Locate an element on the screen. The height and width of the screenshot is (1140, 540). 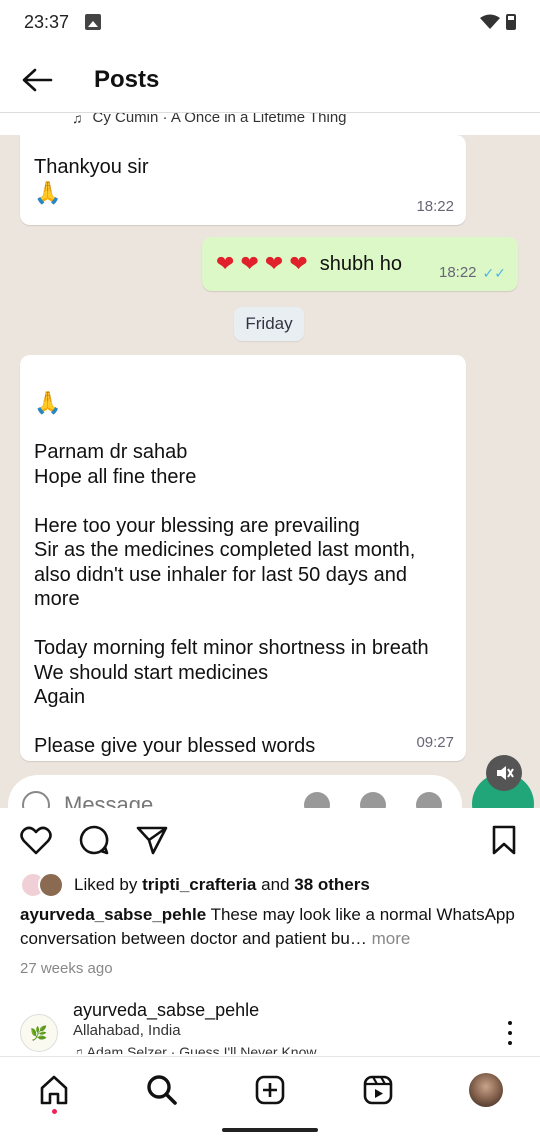
back-arrow-icon is located at coordinates (37, 80).